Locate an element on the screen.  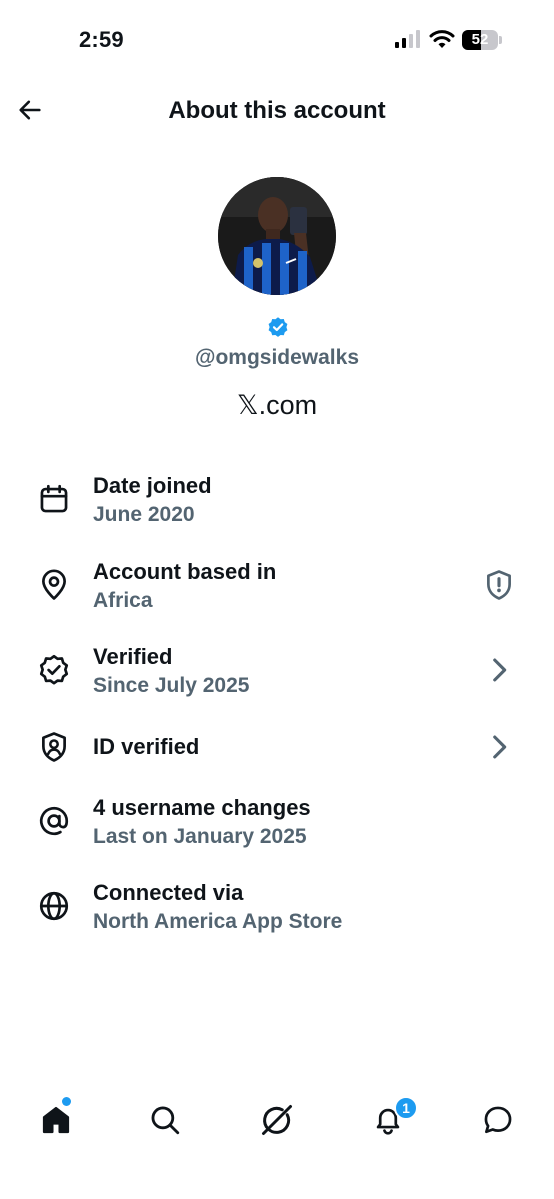
tab-search is located at coordinates (165, 1120).